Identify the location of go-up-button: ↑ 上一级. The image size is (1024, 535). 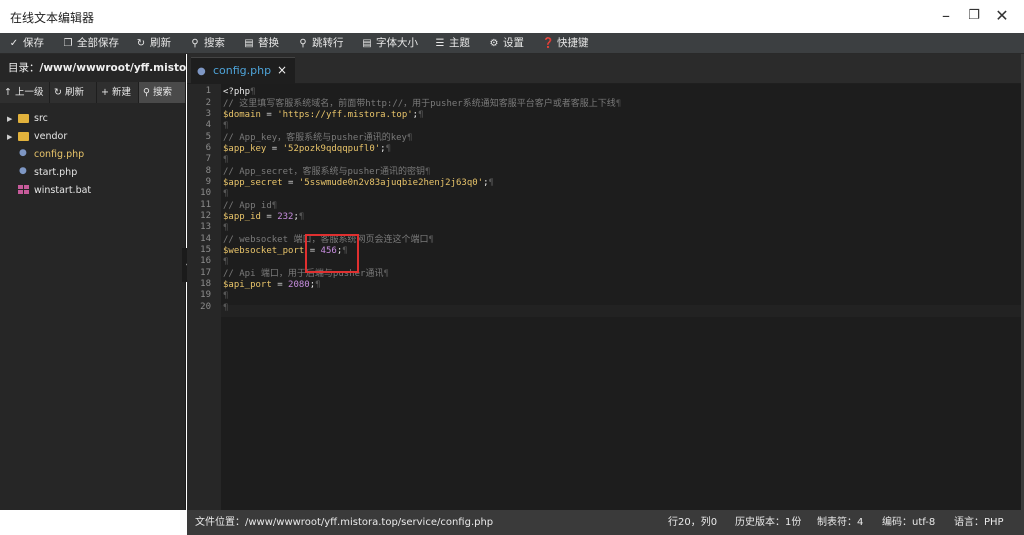
(25, 92).